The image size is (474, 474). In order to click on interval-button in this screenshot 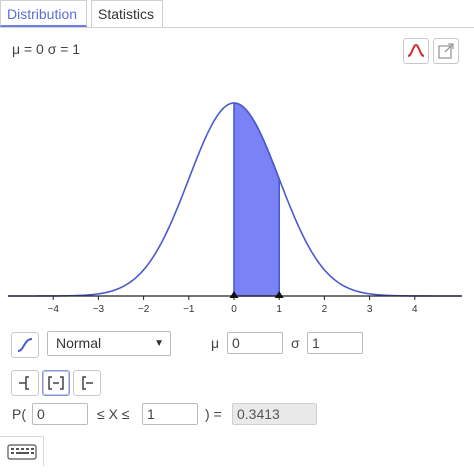, I will do `click(56, 383)`.